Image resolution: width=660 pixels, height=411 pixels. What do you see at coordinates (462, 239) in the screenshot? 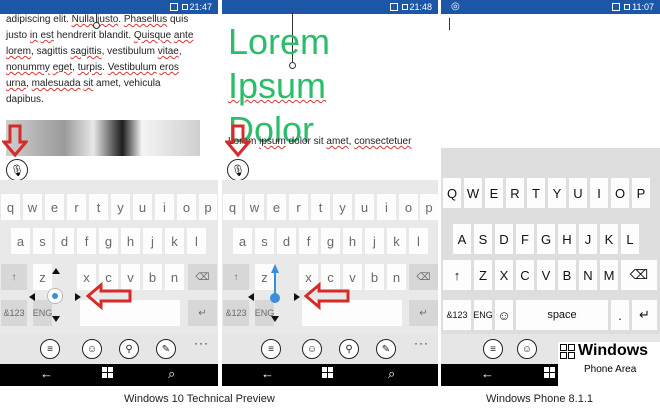
I see `key-a: A` at bounding box center [462, 239].